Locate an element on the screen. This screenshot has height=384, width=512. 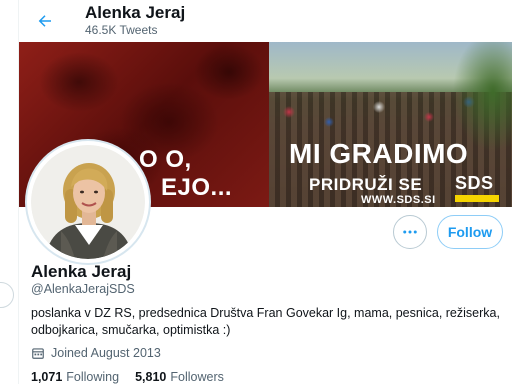
left-sidebar-edge is located at coordinates (9, 192).